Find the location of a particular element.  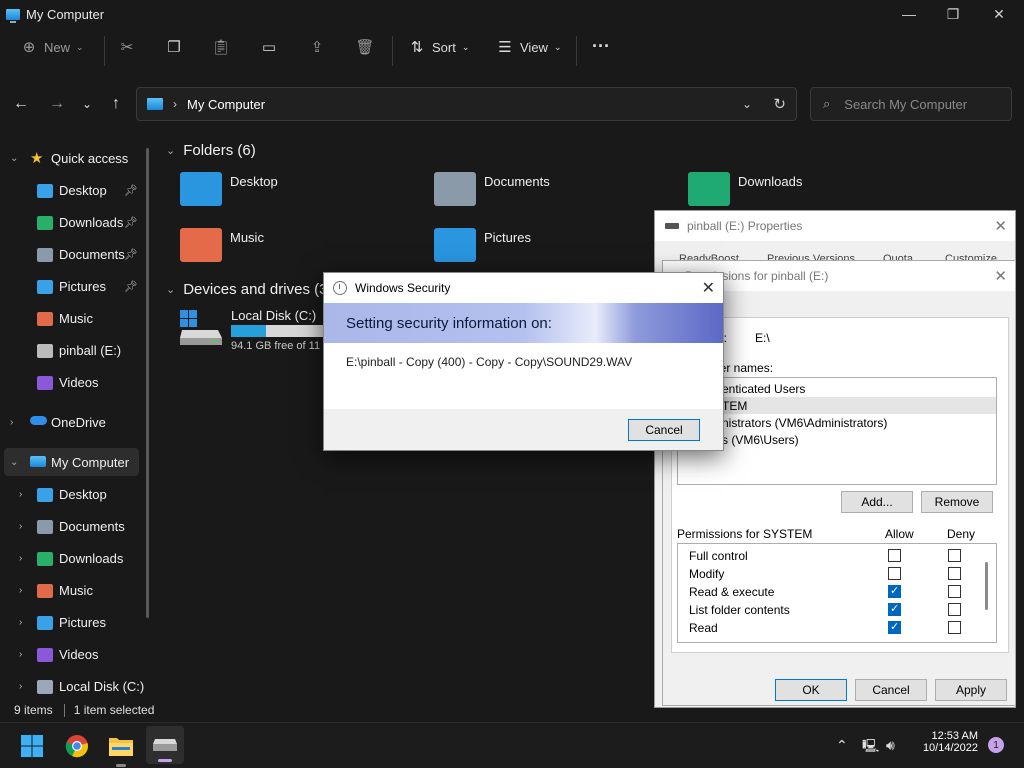

sidebar-item-pictures: › Pictures is located at coordinates (75, 622).